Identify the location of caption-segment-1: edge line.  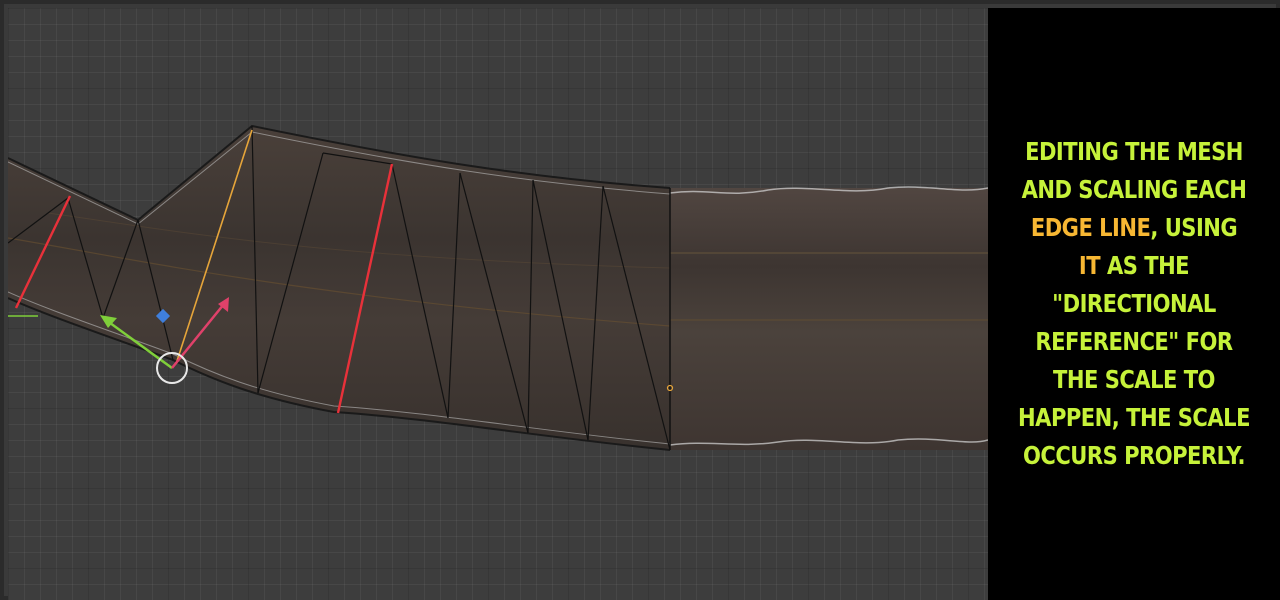
(1090, 227).